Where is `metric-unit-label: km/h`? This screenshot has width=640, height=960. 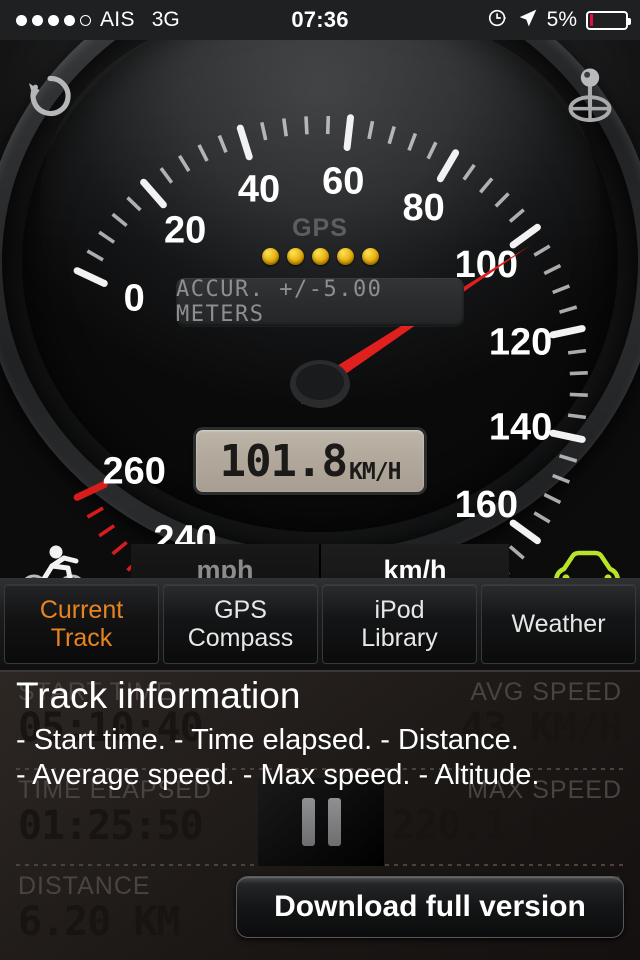 metric-unit-label: km/h is located at coordinates (415, 566).